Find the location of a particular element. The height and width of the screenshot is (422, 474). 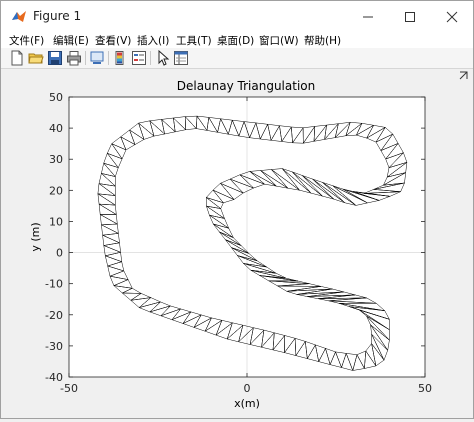

menu-insert: 插入(I) is located at coordinates (153, 40).